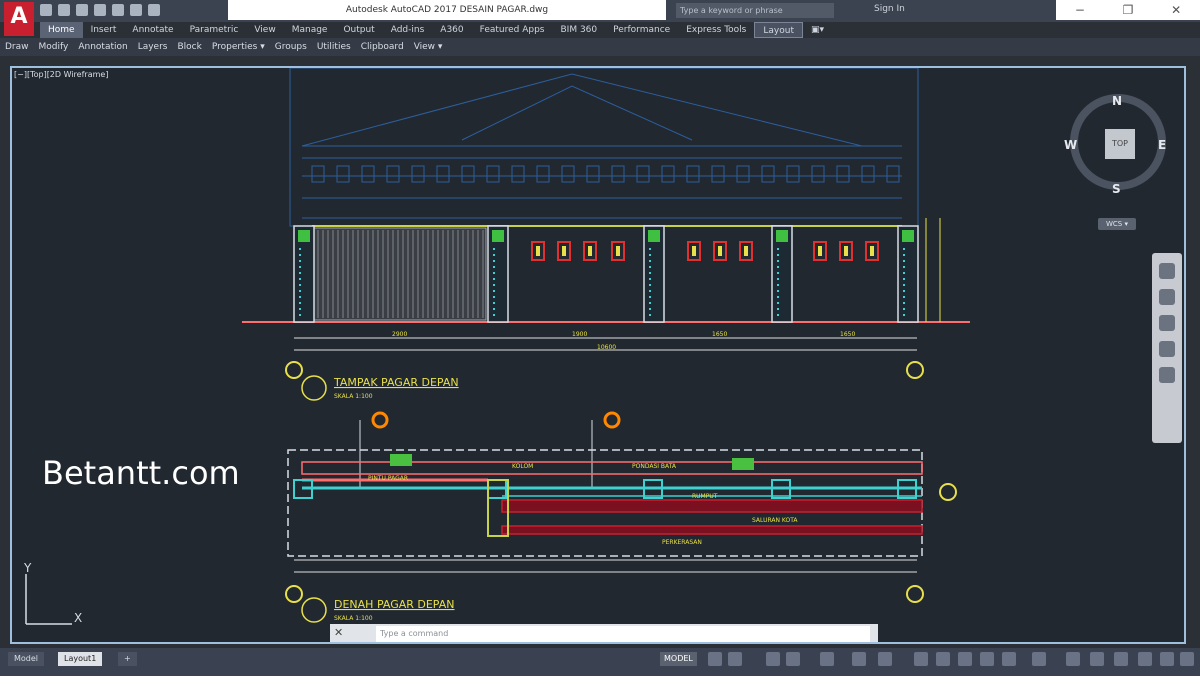  What do you see at coordinates (1039, 659) in the screenshot?
I see `workspace-icon` at bounding box center [1039, 659].